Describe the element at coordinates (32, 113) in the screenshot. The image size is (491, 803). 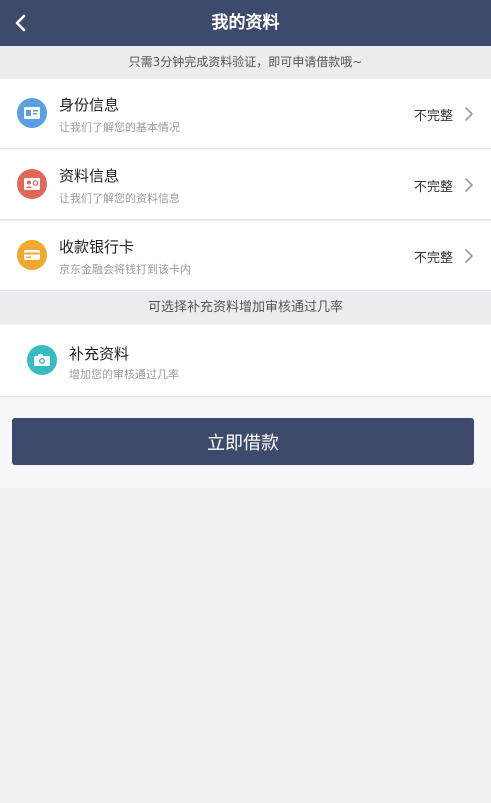
I see `id-card-icon` at that location.